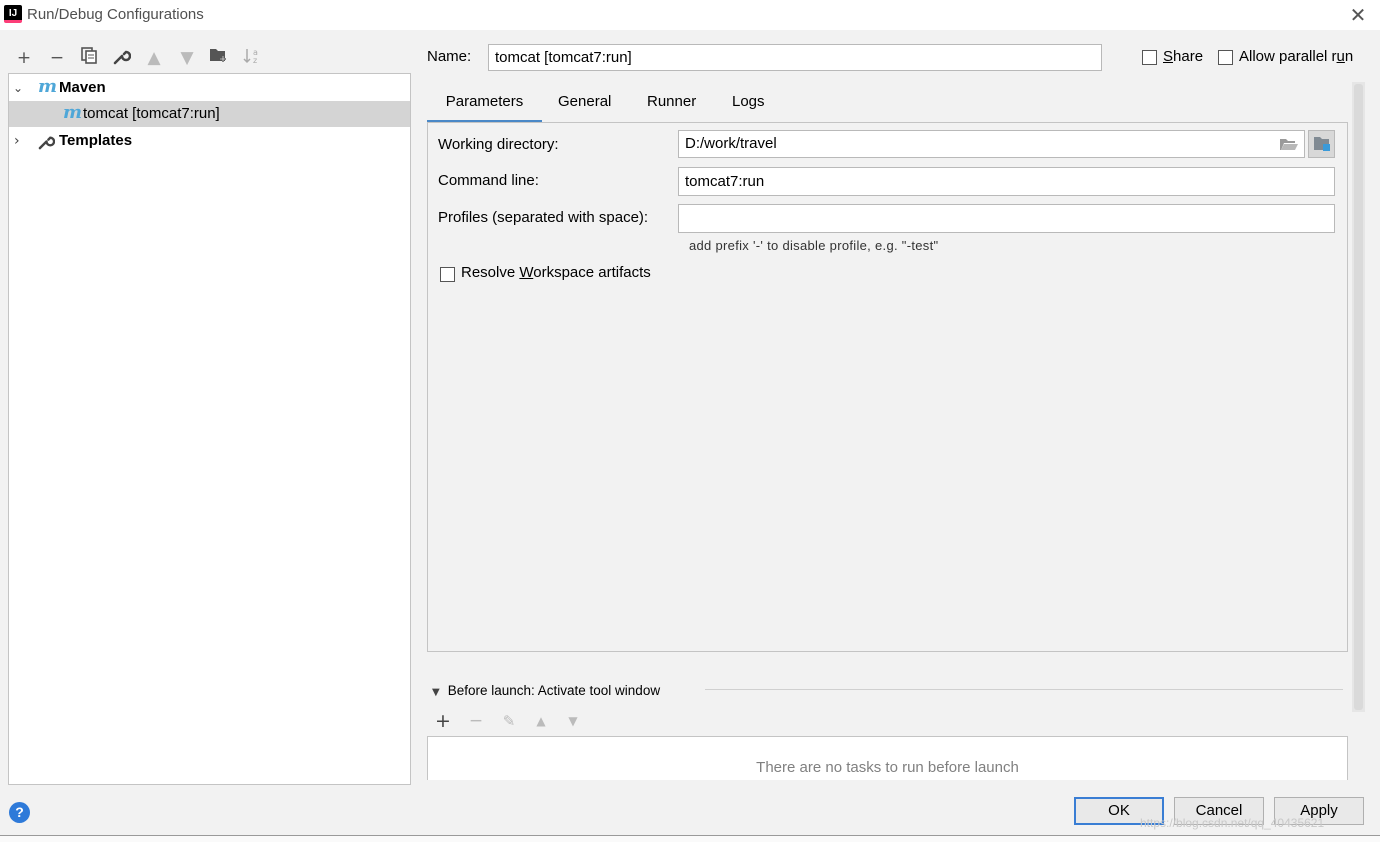 This screenshot has width=1386, height=842. What do you see at coordinates (693, 838) in the screenshot?
I see `window-bottom-edge` at bounding box center [693, 838].